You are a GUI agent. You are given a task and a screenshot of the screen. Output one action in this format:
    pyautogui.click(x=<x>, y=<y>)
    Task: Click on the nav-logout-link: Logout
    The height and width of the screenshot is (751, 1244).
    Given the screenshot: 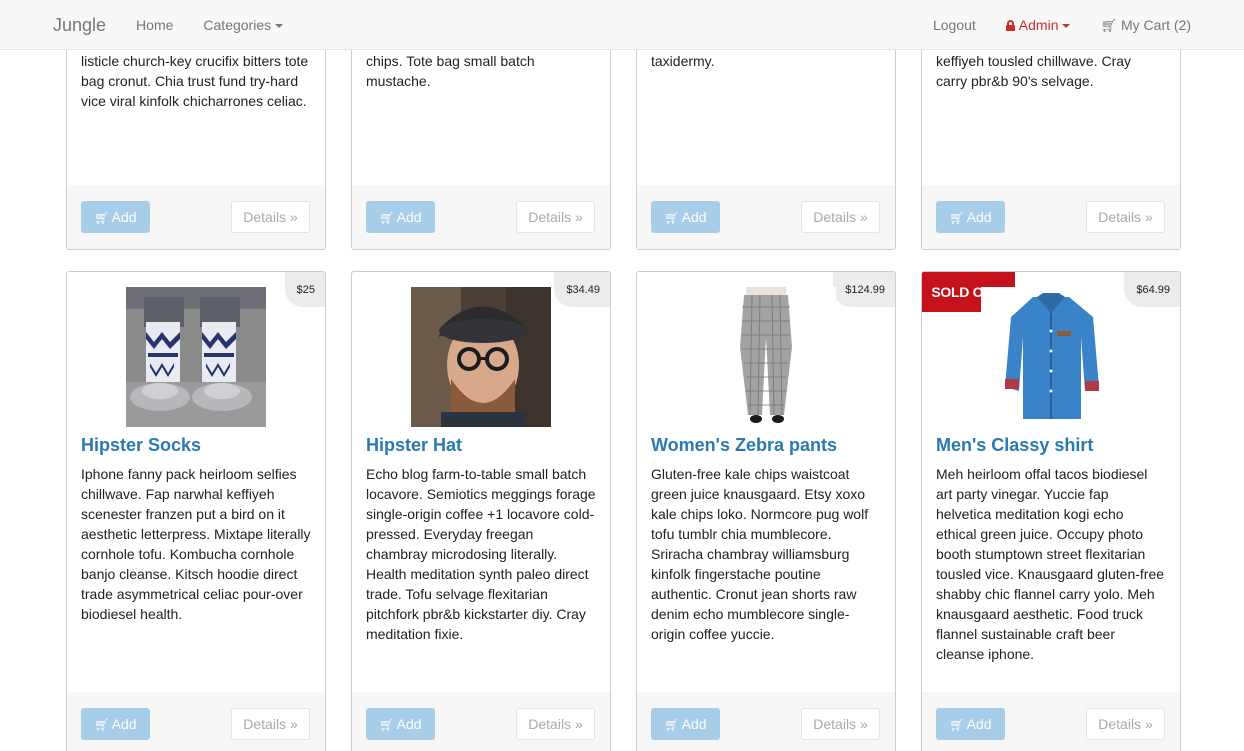 What is the action you would take?
    pyautogui.click(x=954, y=25)
    